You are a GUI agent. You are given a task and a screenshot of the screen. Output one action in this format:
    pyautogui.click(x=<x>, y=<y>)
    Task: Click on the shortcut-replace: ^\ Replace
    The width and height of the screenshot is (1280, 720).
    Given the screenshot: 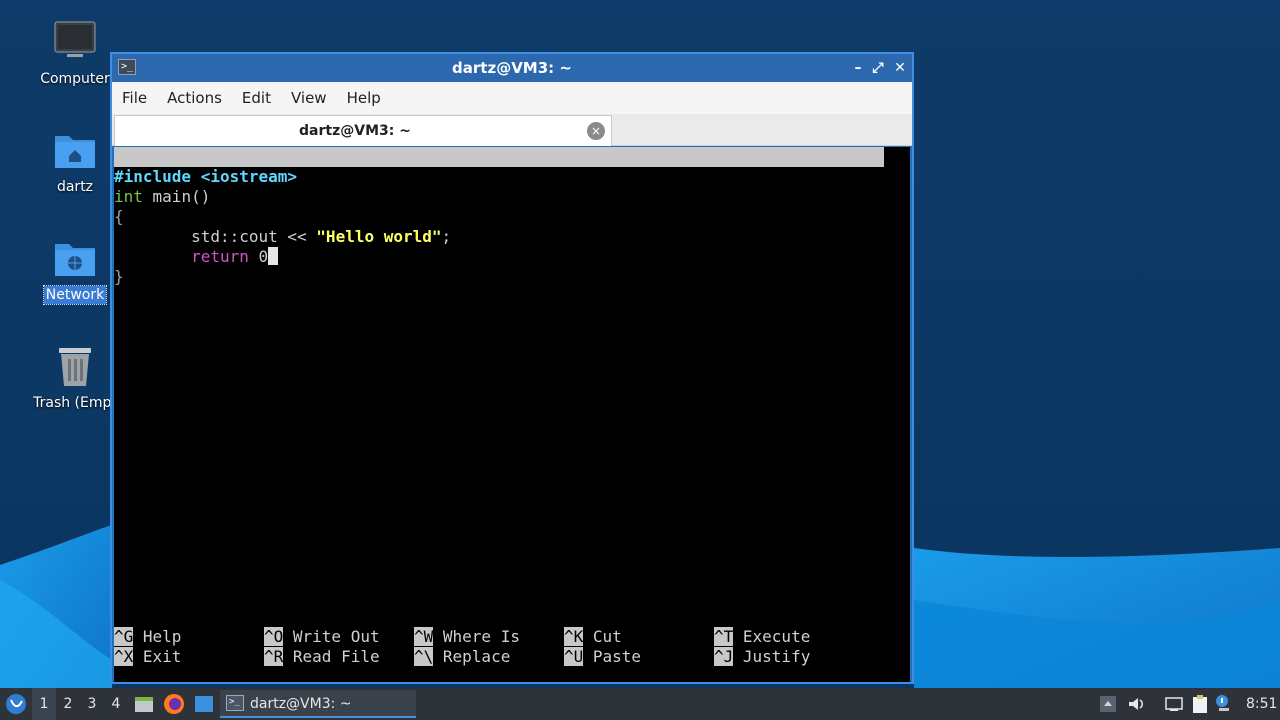 What is the action you would take?
    pyautogui.click(x=489, y=657)
    